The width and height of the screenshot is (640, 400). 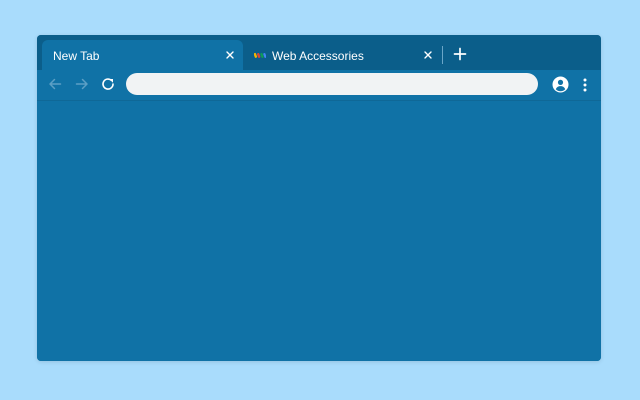 I want to click on web-accessories-favicon-icon, so click(x=260, y=55).